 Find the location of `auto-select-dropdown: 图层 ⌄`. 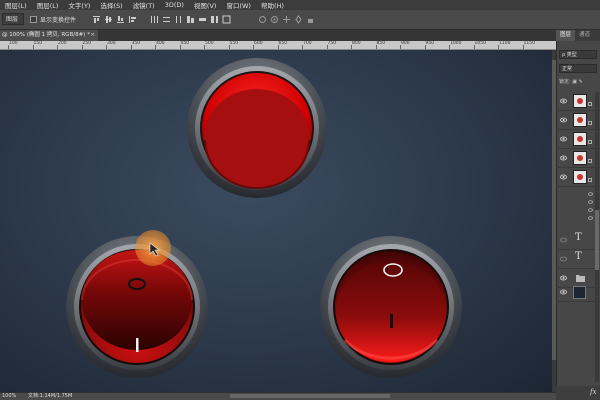

auto-select-dropdown: 图层 ⌄ is located at coordinates (13, 24).